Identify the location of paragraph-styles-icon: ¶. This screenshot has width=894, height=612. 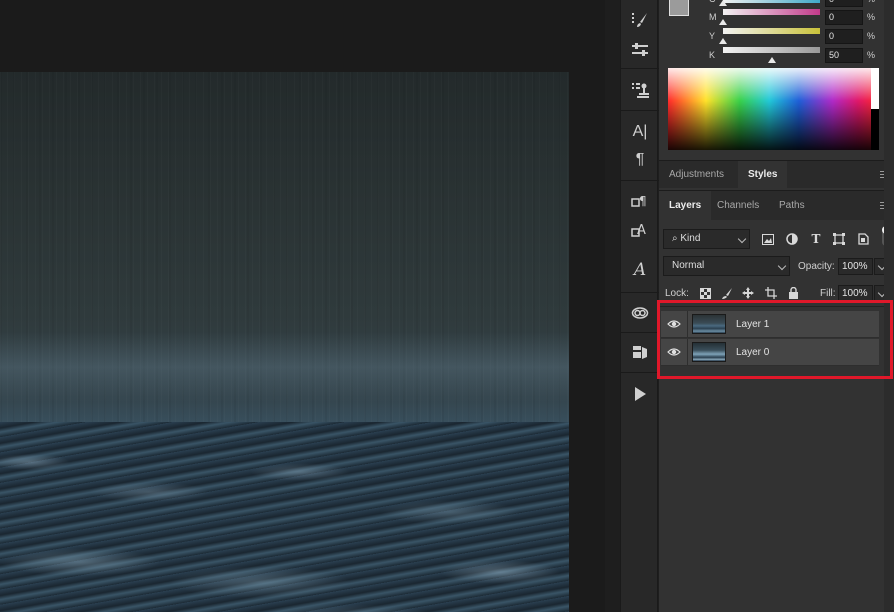
(640, 202).